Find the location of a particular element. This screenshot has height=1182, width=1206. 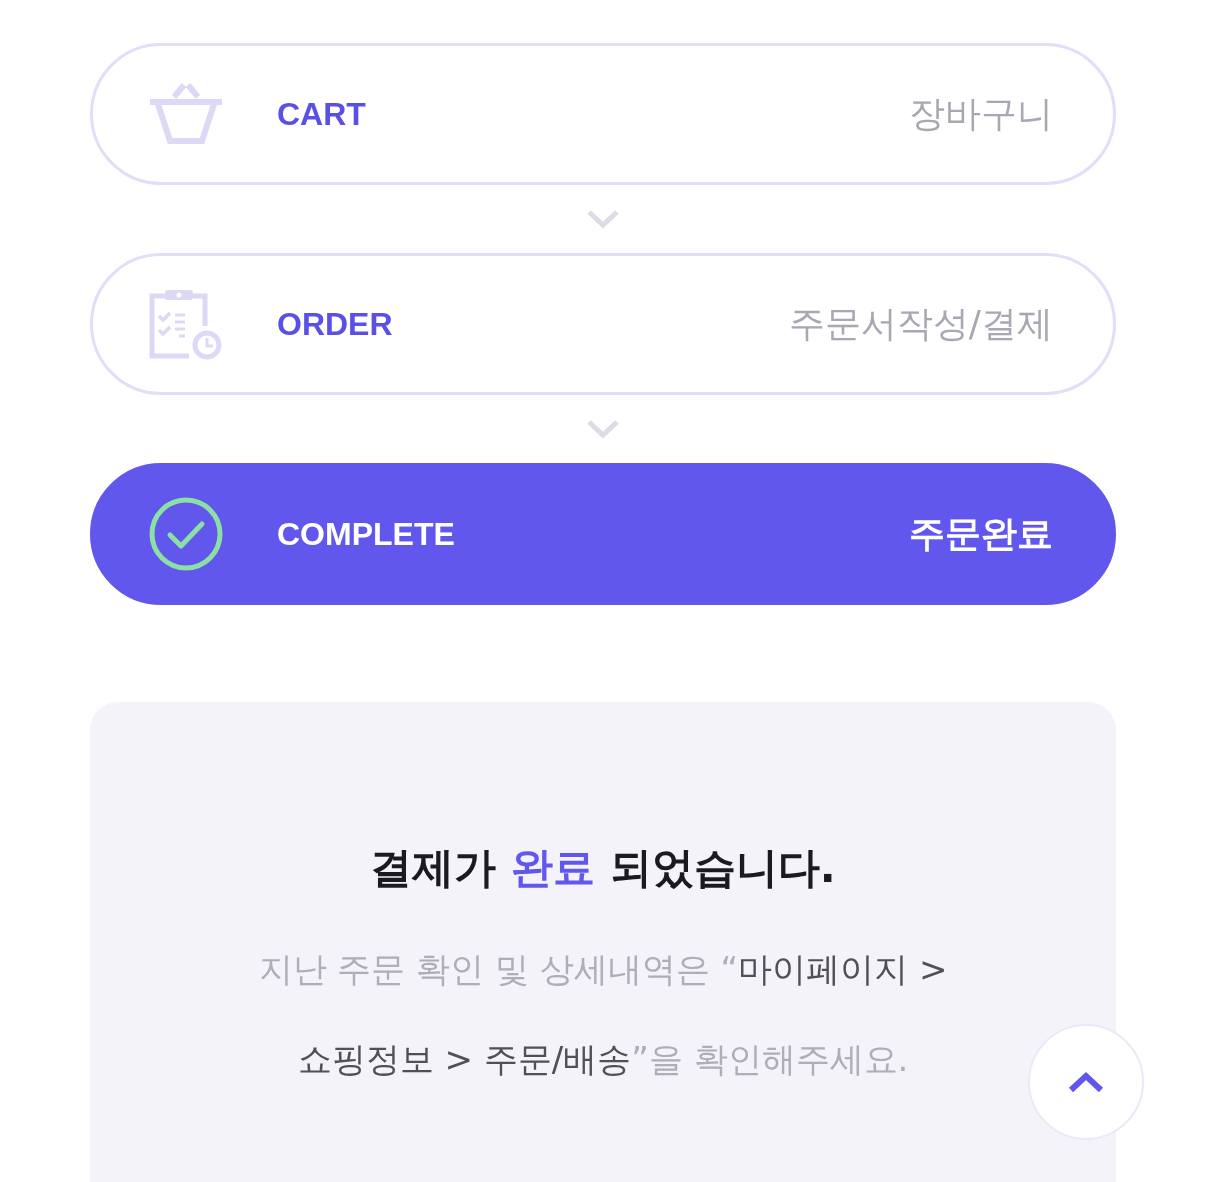

instruction-text: 지난 주문 확인 및 상세내역은 “마이페이지 > 쇼핑정보 > 주문/배송”을 확인해주세요. is located at coordinates (603, 1014).